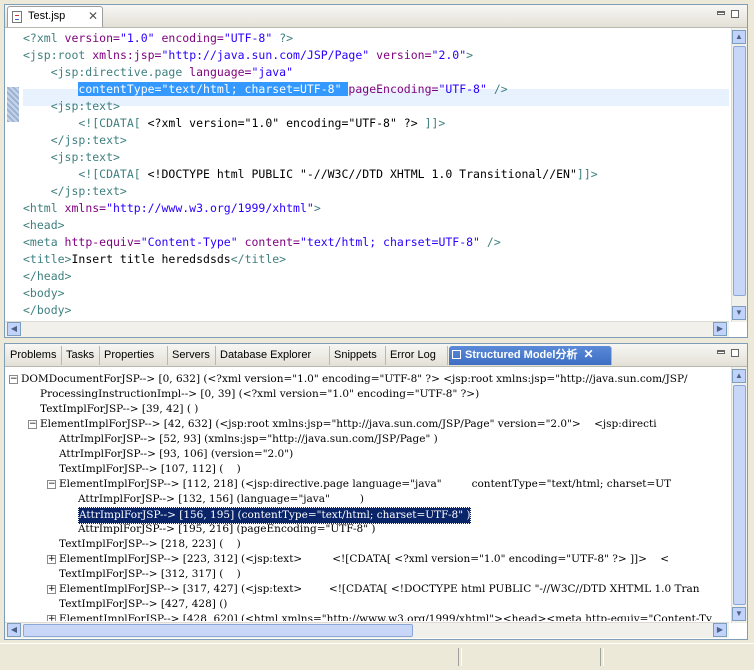  What do you see at coordinates (417, 355) in the screenshot?
I see `view-tab: Error Log` at bounding box center [417, 355].